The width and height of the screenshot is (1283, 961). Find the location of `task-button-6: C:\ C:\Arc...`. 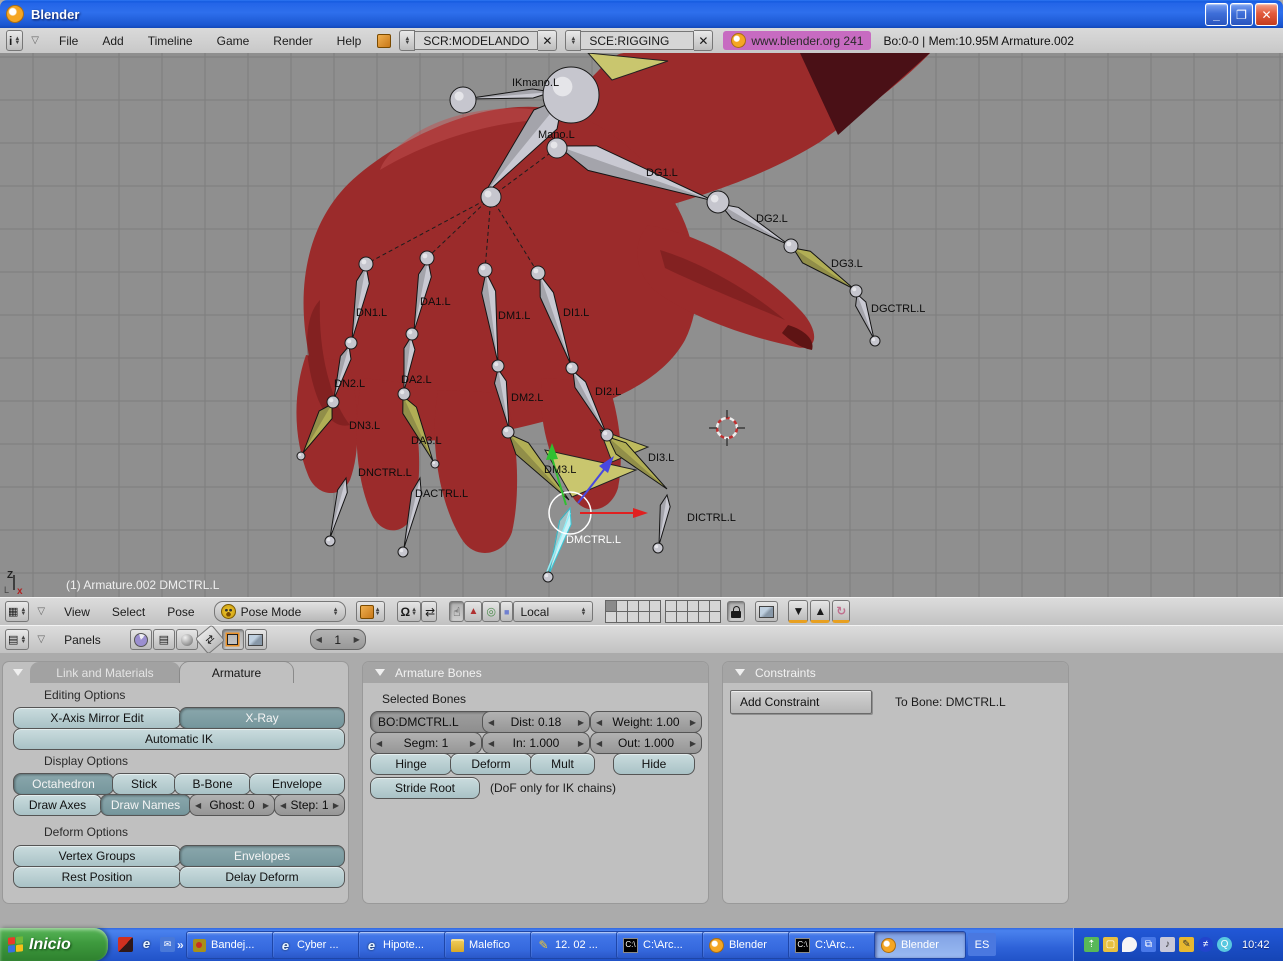

task-button-6: C:\ C:\Arc... is located at coordinates (662, 945).